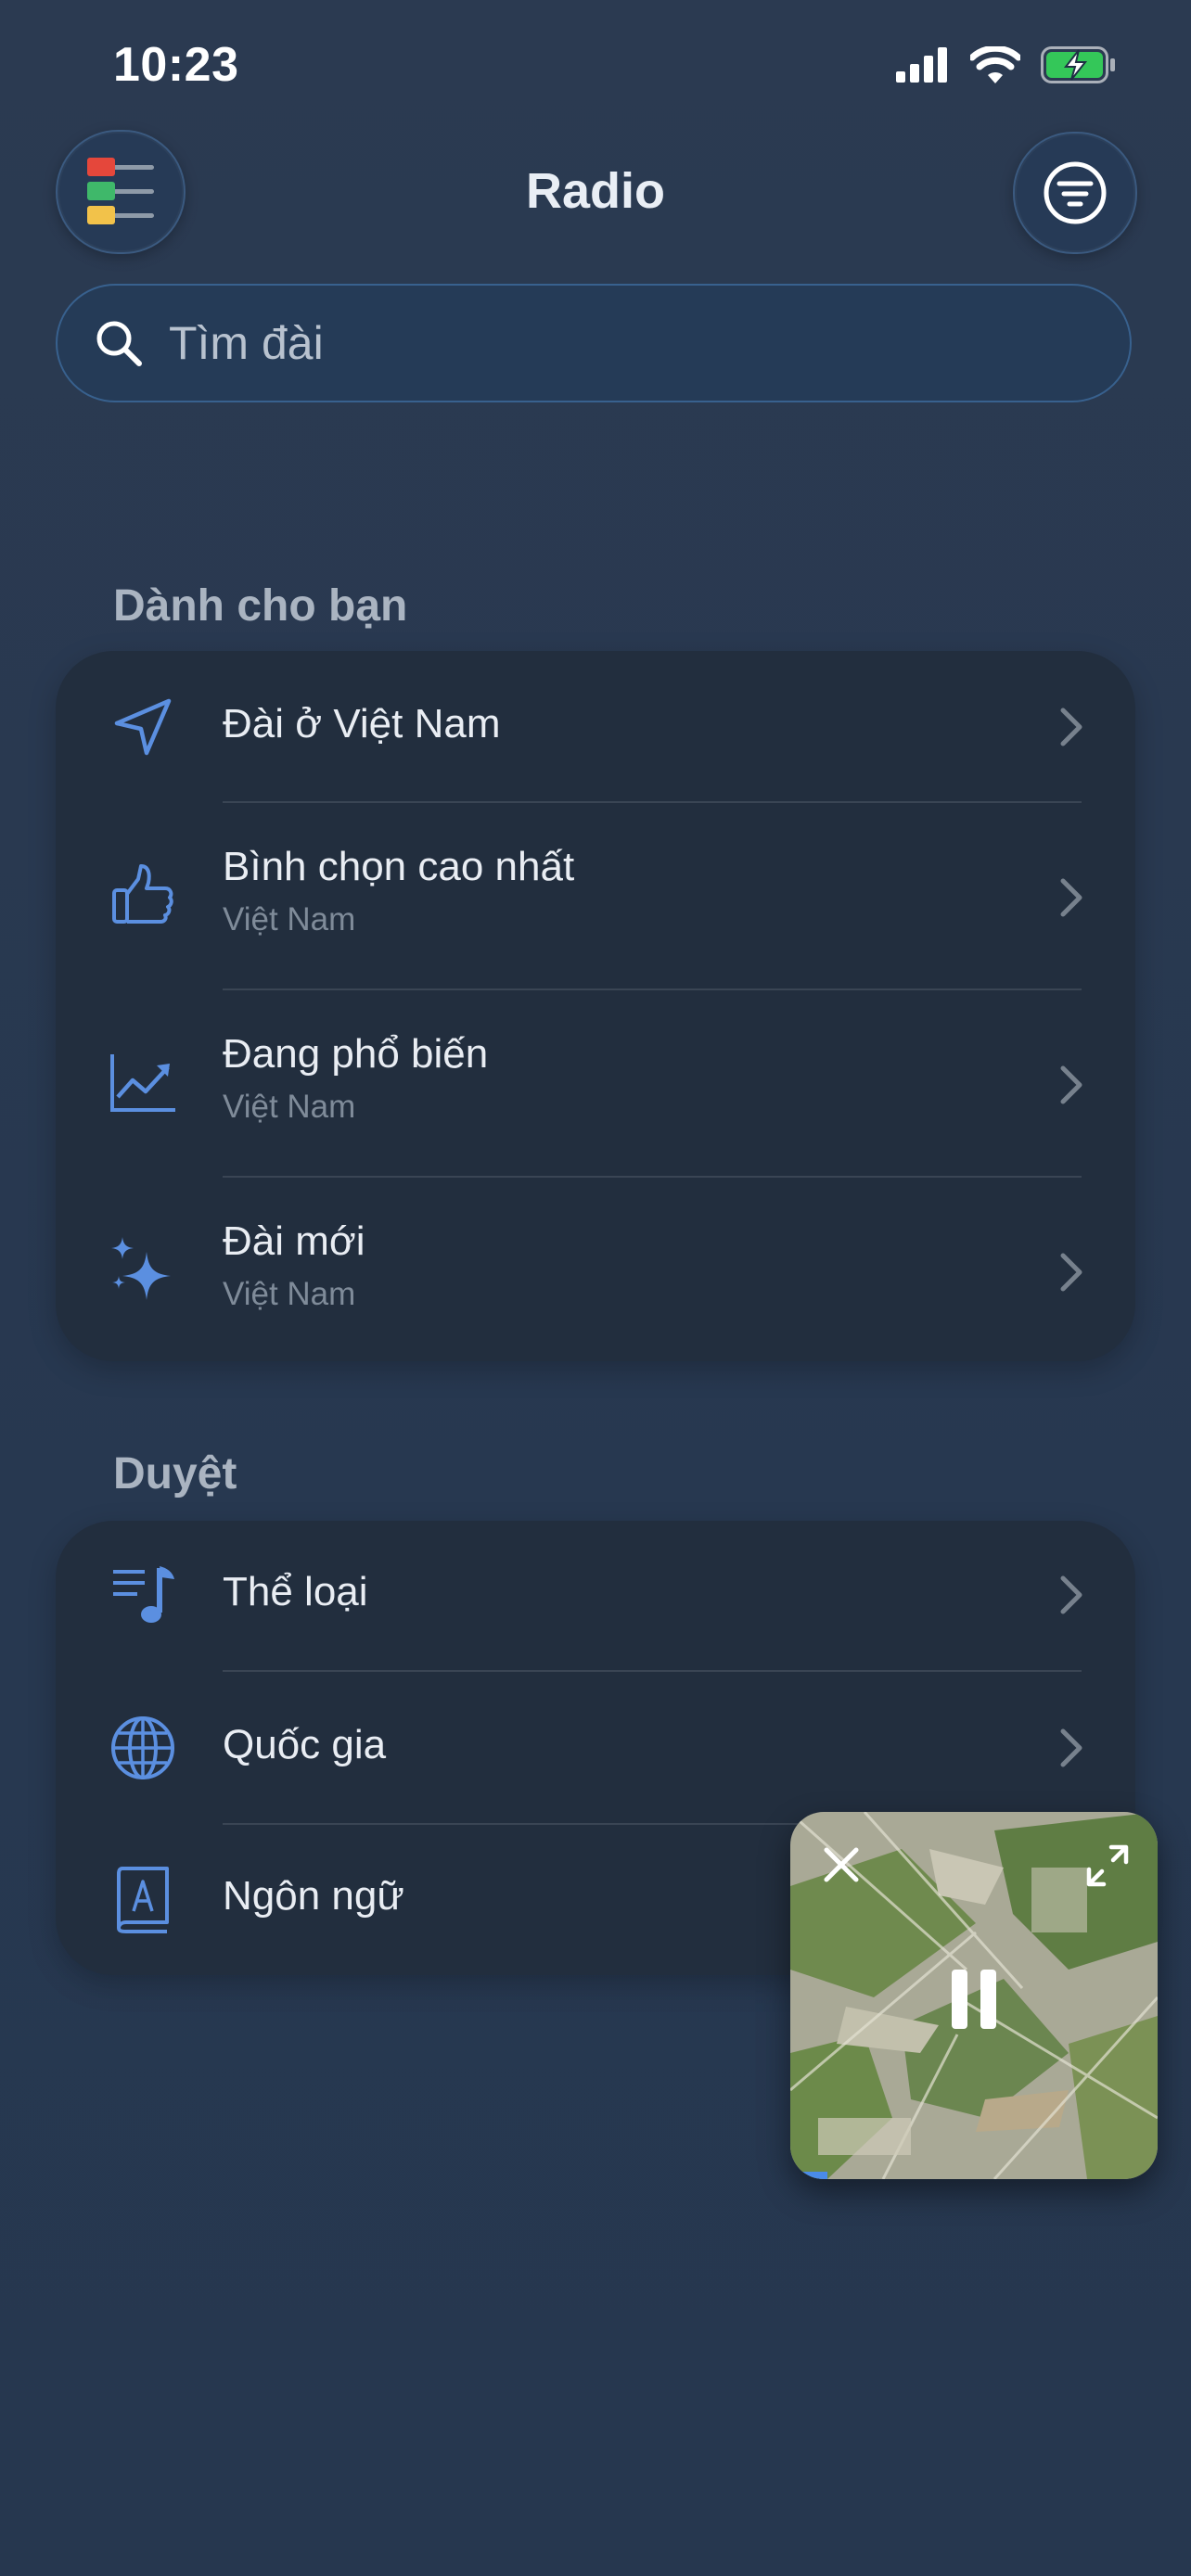 The image size is (1191, 2576). I want to click on filter-button, so click(1075, 193).